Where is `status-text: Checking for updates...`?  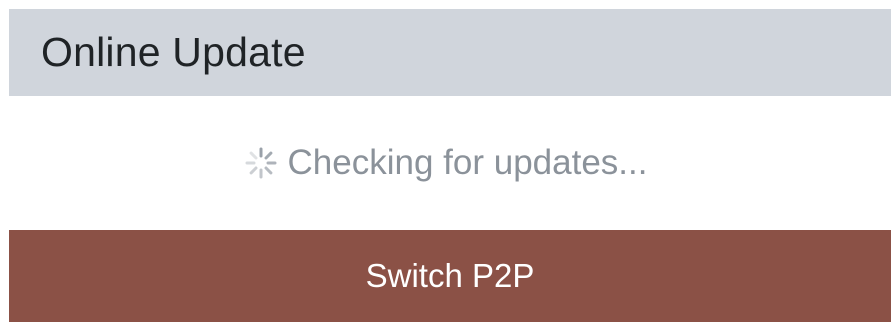 status-text: Checking for updates... is located at coordinates (467, 162).